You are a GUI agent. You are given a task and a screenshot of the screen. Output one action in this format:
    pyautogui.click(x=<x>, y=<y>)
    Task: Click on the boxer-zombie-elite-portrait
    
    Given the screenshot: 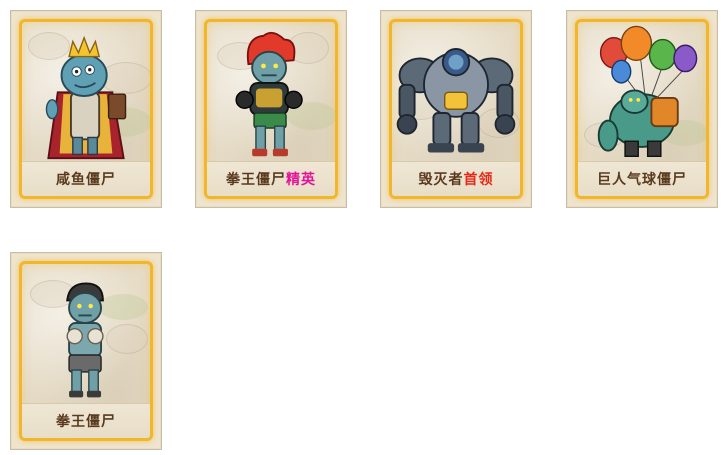 What is the action you would take?
    pyautogui.click(x=269, y=94)
    